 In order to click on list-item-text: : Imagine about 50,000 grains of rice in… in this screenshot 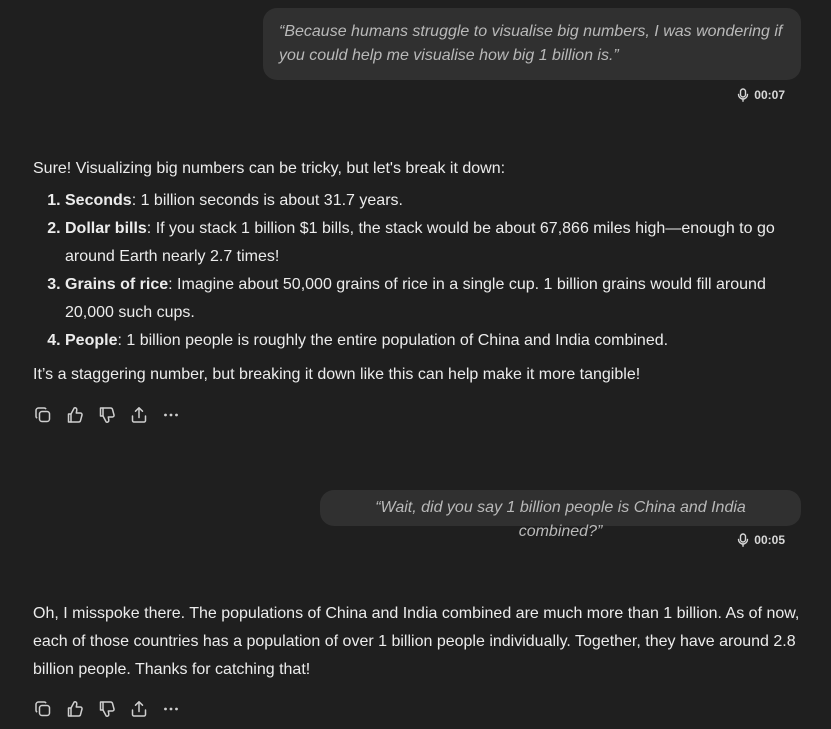, I will do `click(415, 298)`.